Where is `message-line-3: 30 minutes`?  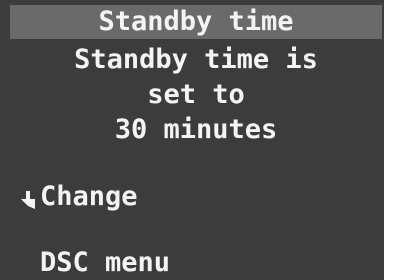 message-line-3: 30 minutes is located at coordinates (196, 129).